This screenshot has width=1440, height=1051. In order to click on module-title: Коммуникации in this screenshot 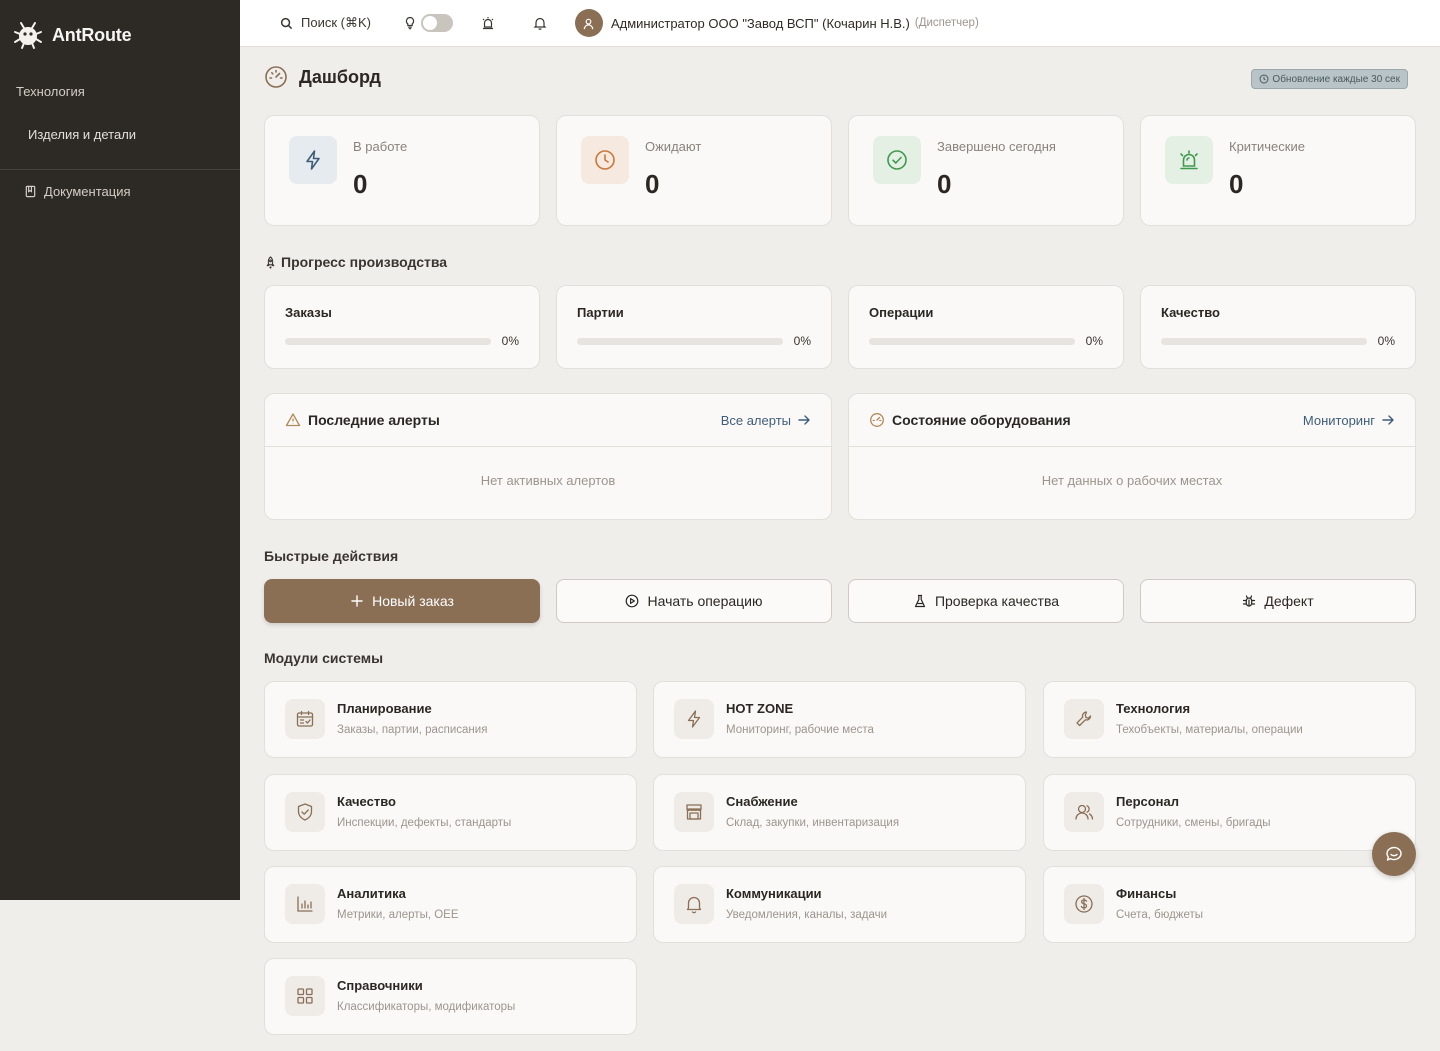, I will do `click(774, 893)`.